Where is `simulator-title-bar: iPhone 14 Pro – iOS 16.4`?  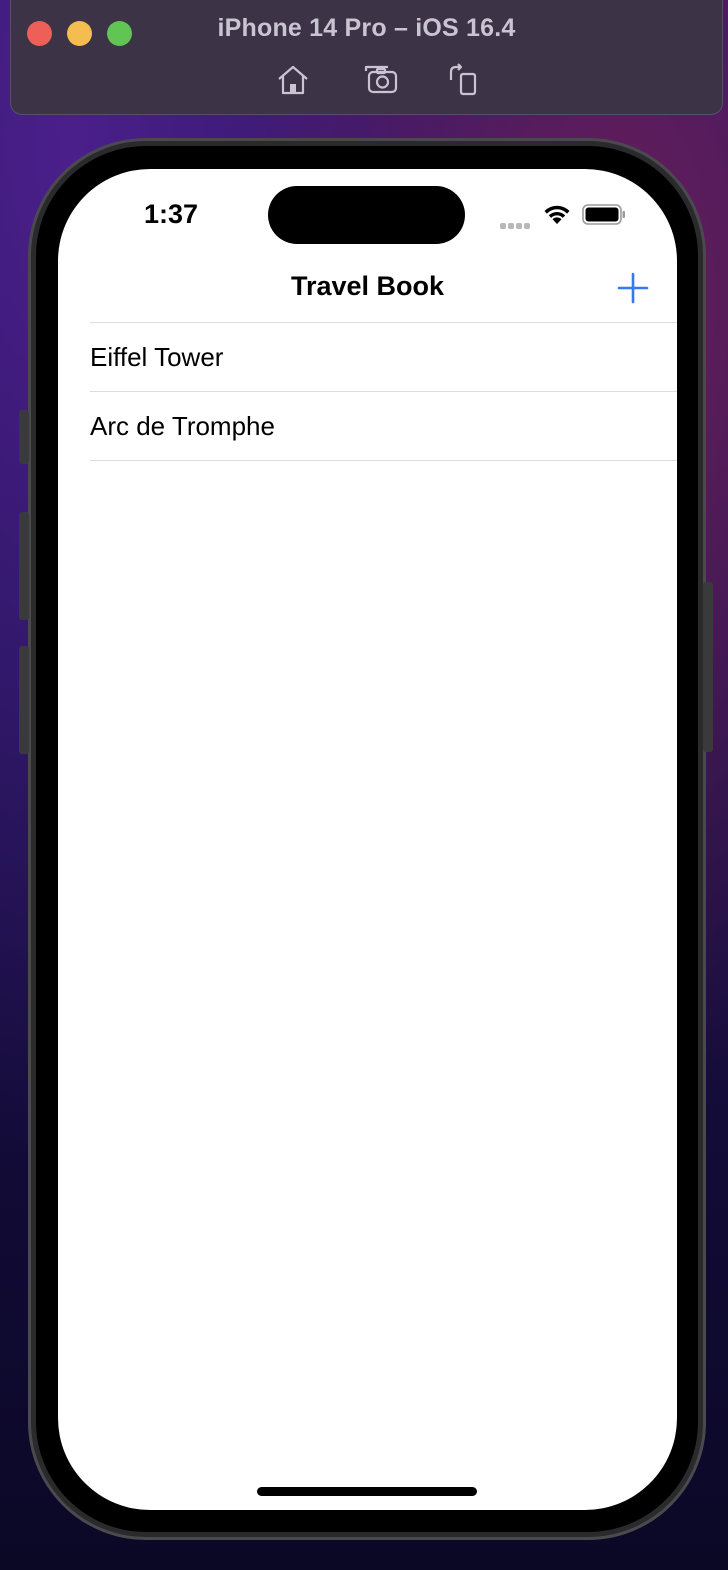
simulator-title-bar: iPhone 14 Pro – iOS 16.4 is located at coordinates (366, 57).